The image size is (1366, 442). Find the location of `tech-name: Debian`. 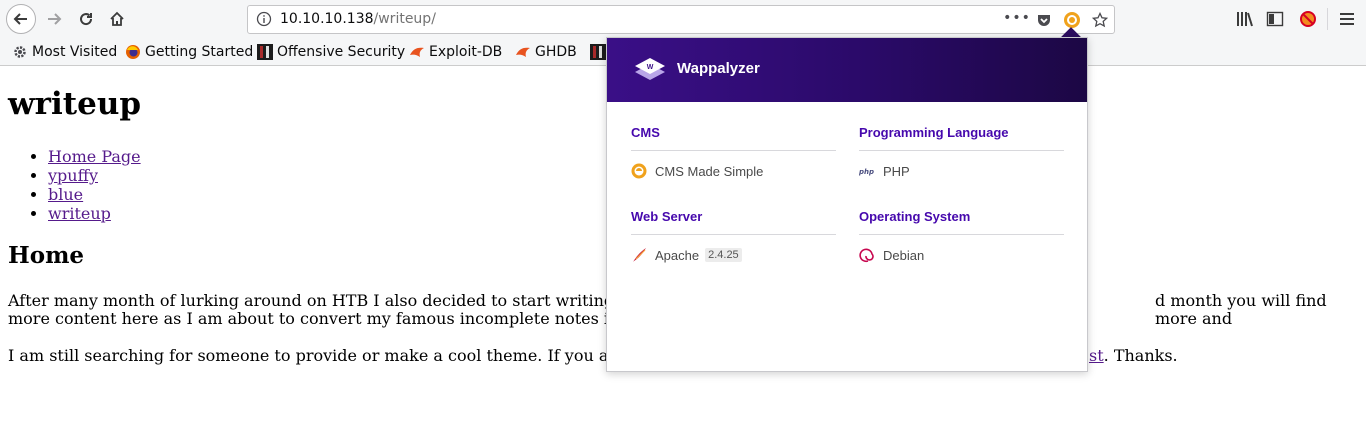

tech-name: Debian is located at coordinates (904, 255).